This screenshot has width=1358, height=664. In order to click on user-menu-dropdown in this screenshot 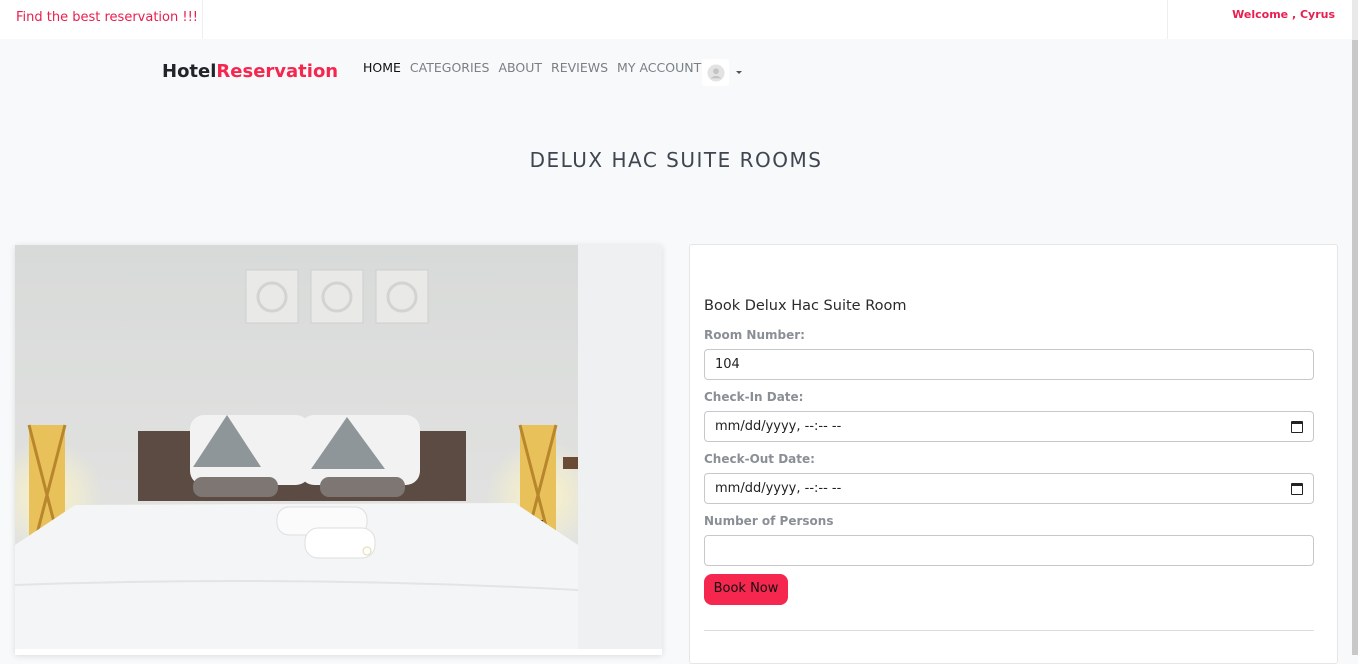, I will do `click(722, 72)`.